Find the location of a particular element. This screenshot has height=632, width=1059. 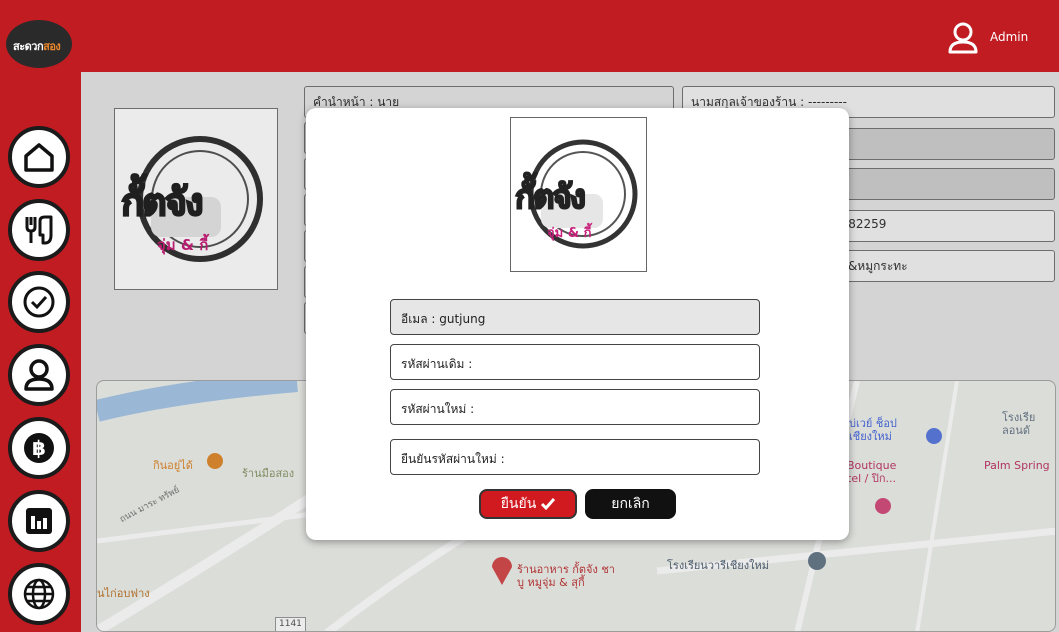

brand-main: สะดวก is located at coordinates (28, 46).